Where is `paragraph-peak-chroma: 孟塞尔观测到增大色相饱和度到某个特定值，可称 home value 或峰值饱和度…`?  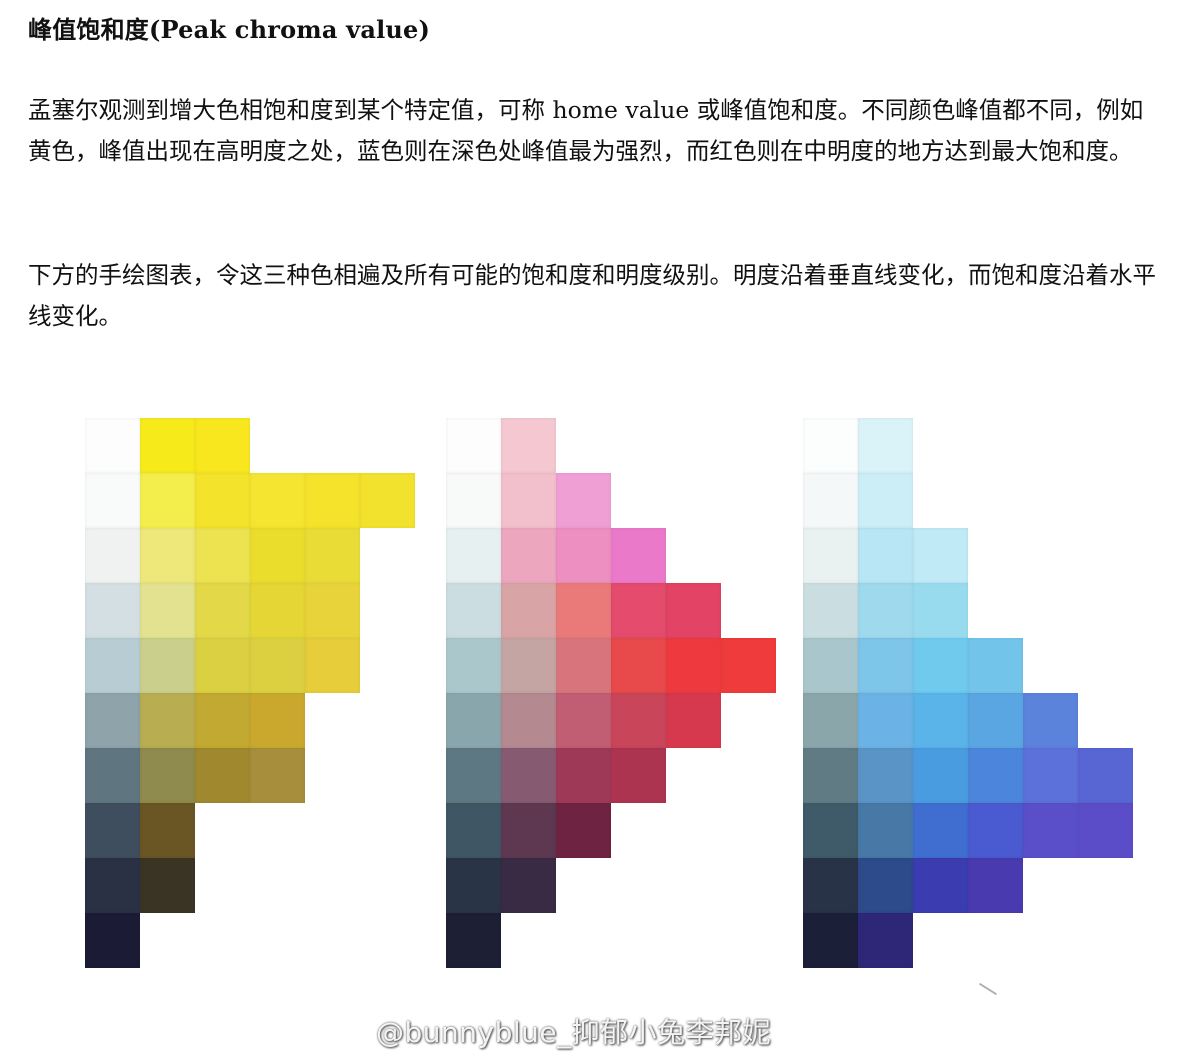
paragraph-peak-chroma: 孟塞尔观测到增大色相饱和度到某个特定值，可称 home value 或峰值饱和度… is located at coordinates (586, 130).